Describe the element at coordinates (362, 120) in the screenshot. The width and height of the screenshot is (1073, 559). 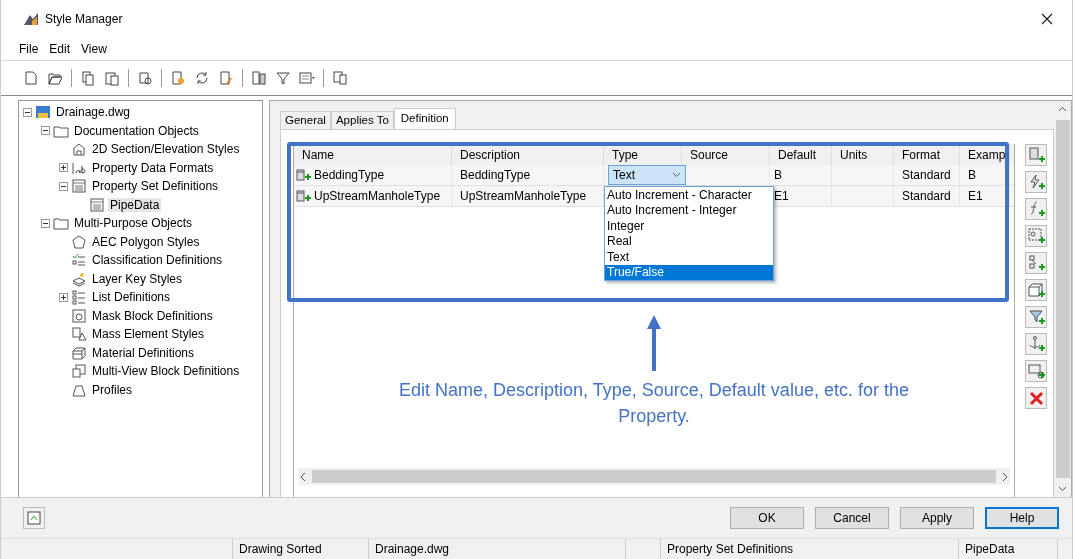
I see `tab: Applies To` at that location.